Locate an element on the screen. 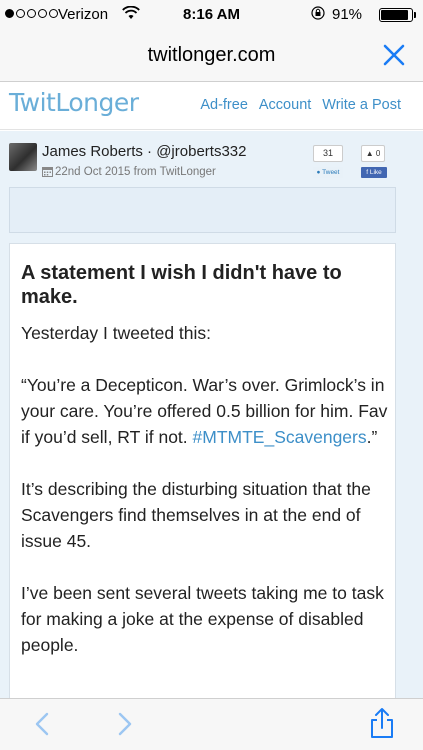  calendar-icon is located at coordinates (47, 172).